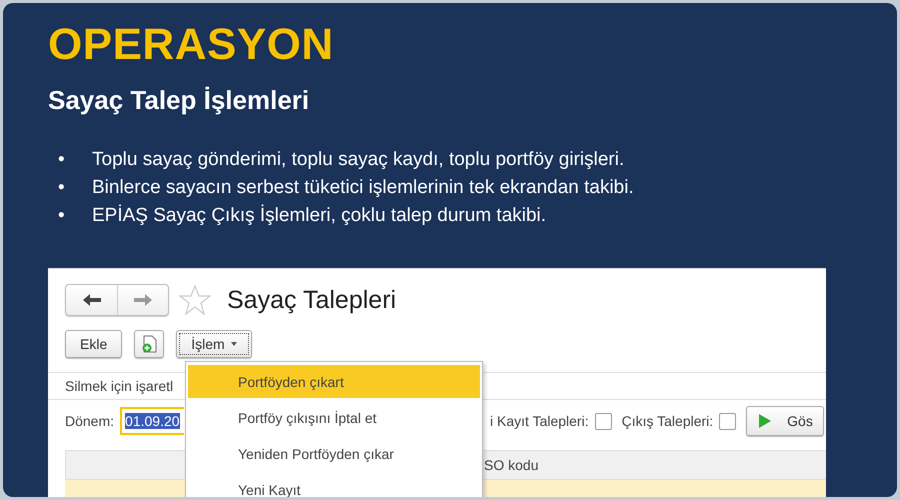  I want to click on column-header: SO kodu, so click(511, 465).